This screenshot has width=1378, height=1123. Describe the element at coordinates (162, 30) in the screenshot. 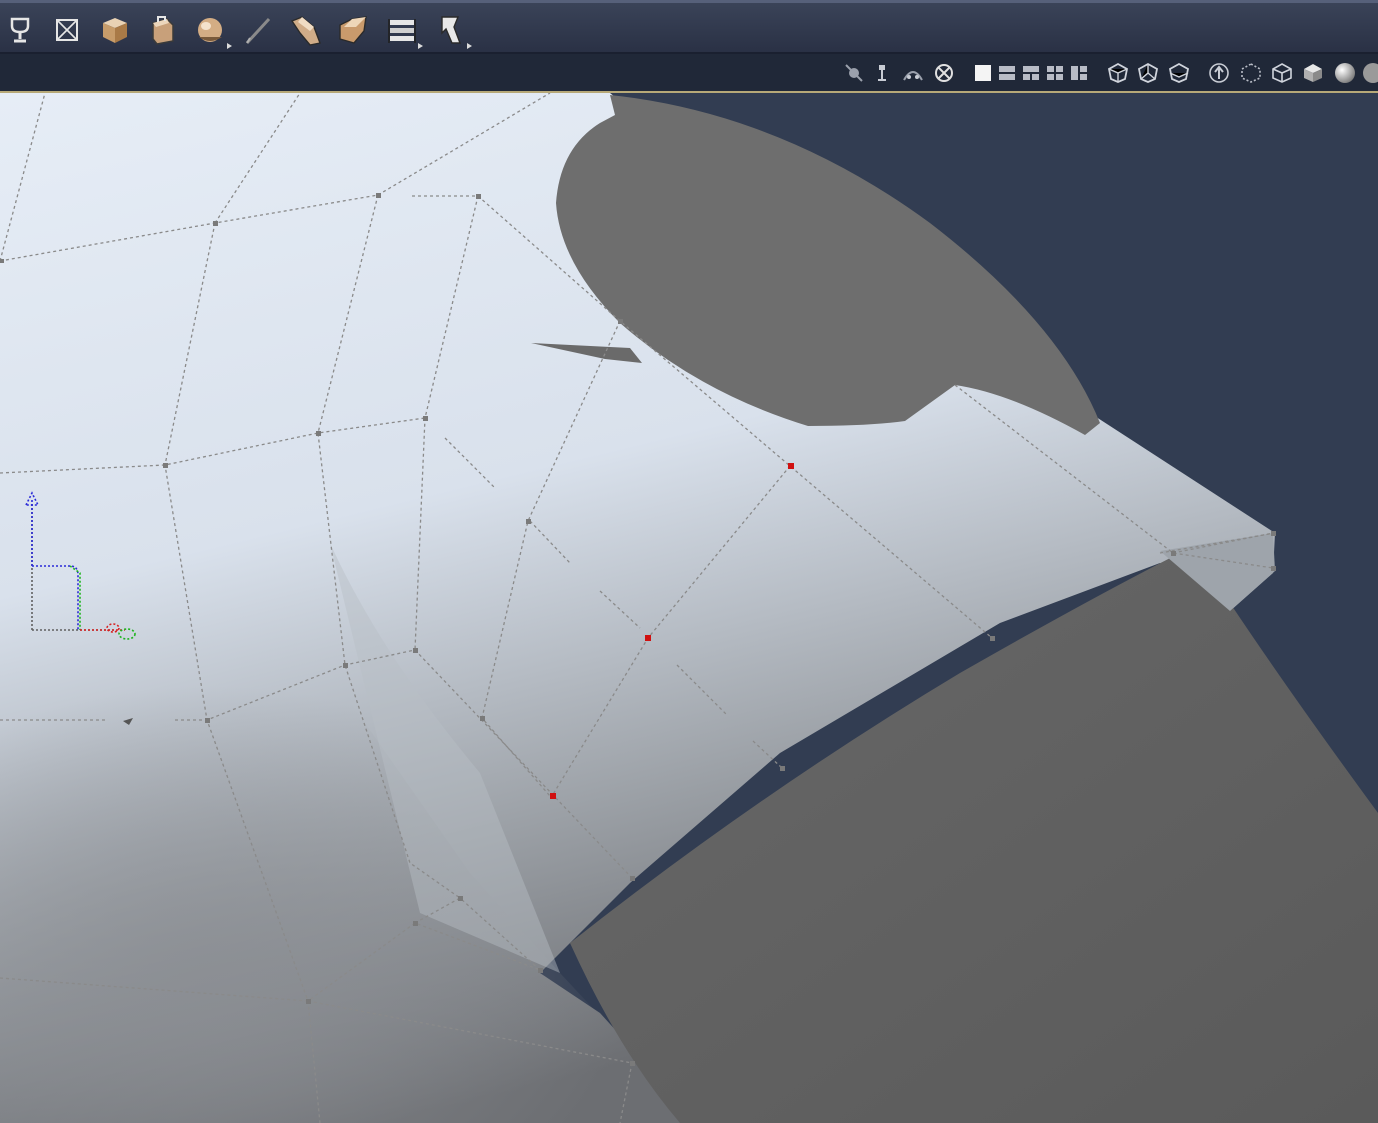

I see `bag-tool-icon` at that location.